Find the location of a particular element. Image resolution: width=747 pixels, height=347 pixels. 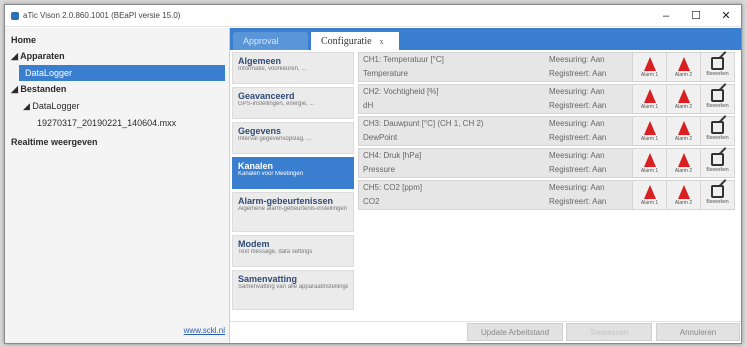

channel-name: CH3: Dauwpunt [°C] (CH 1, CH 2) is located at coordinates (423, 123).